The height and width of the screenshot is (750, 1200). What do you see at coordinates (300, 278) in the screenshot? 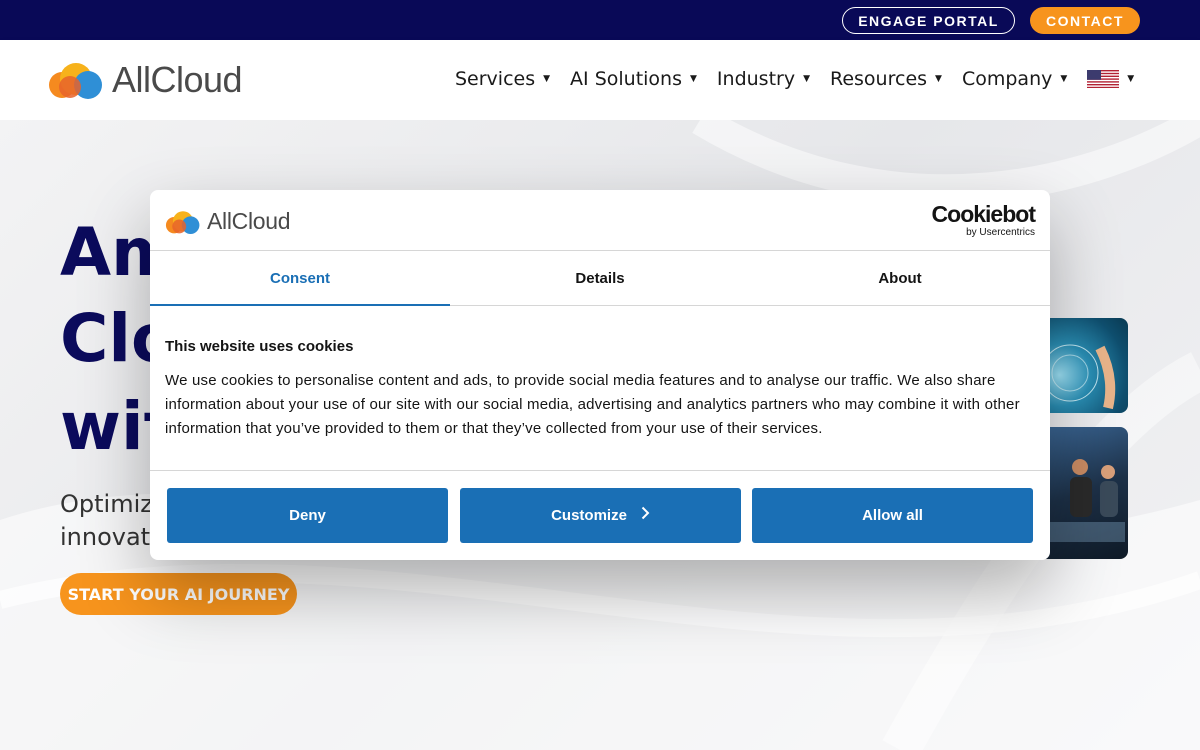
I see `tab-consent: Consent` at bounding box center [300, 278].